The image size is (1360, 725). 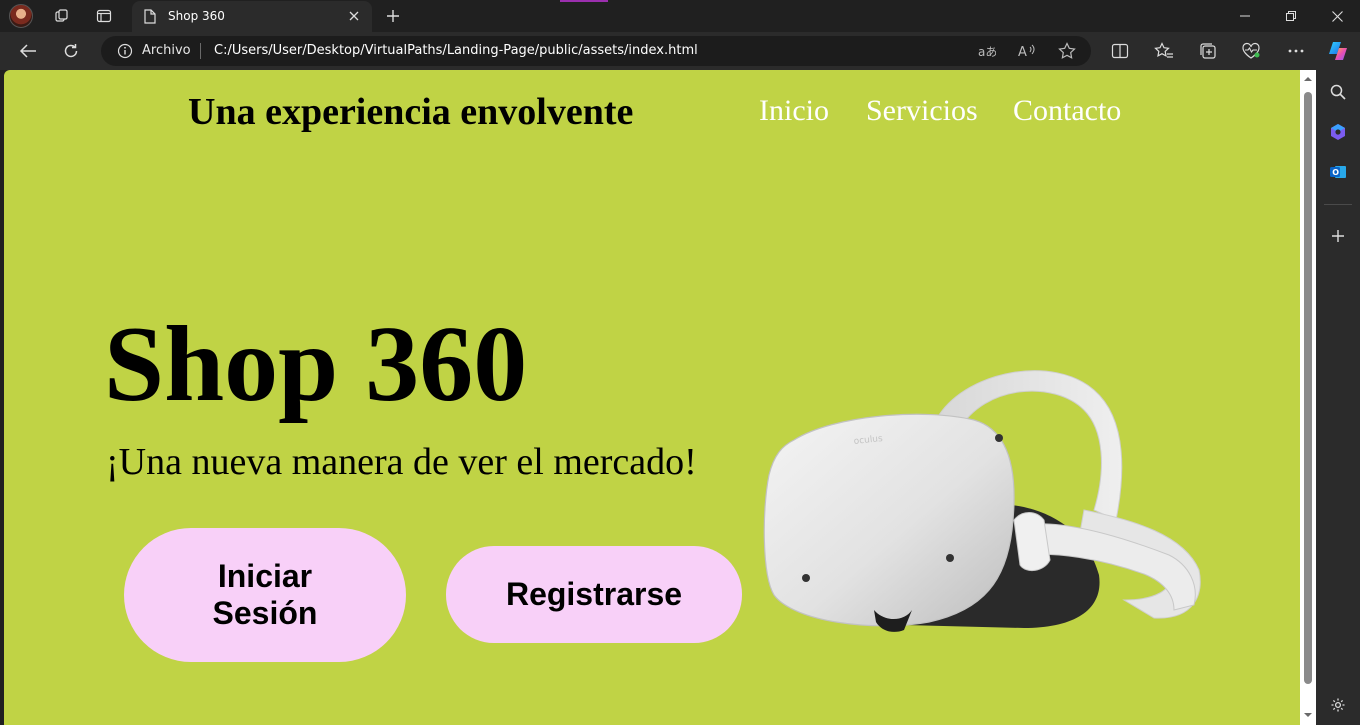 I want to click on edge-sidebar: O, so click(x=1338, y=397).